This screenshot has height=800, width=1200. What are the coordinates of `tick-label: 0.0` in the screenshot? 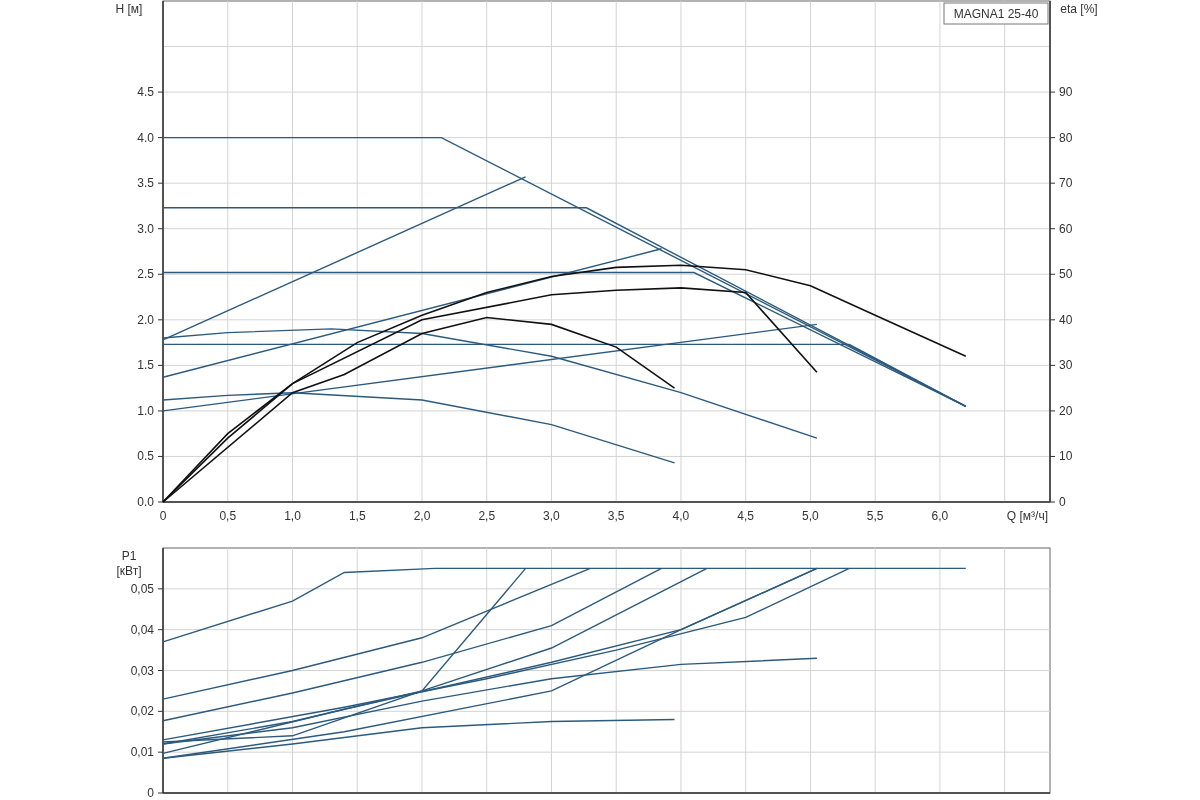 It's located at (145, 502).